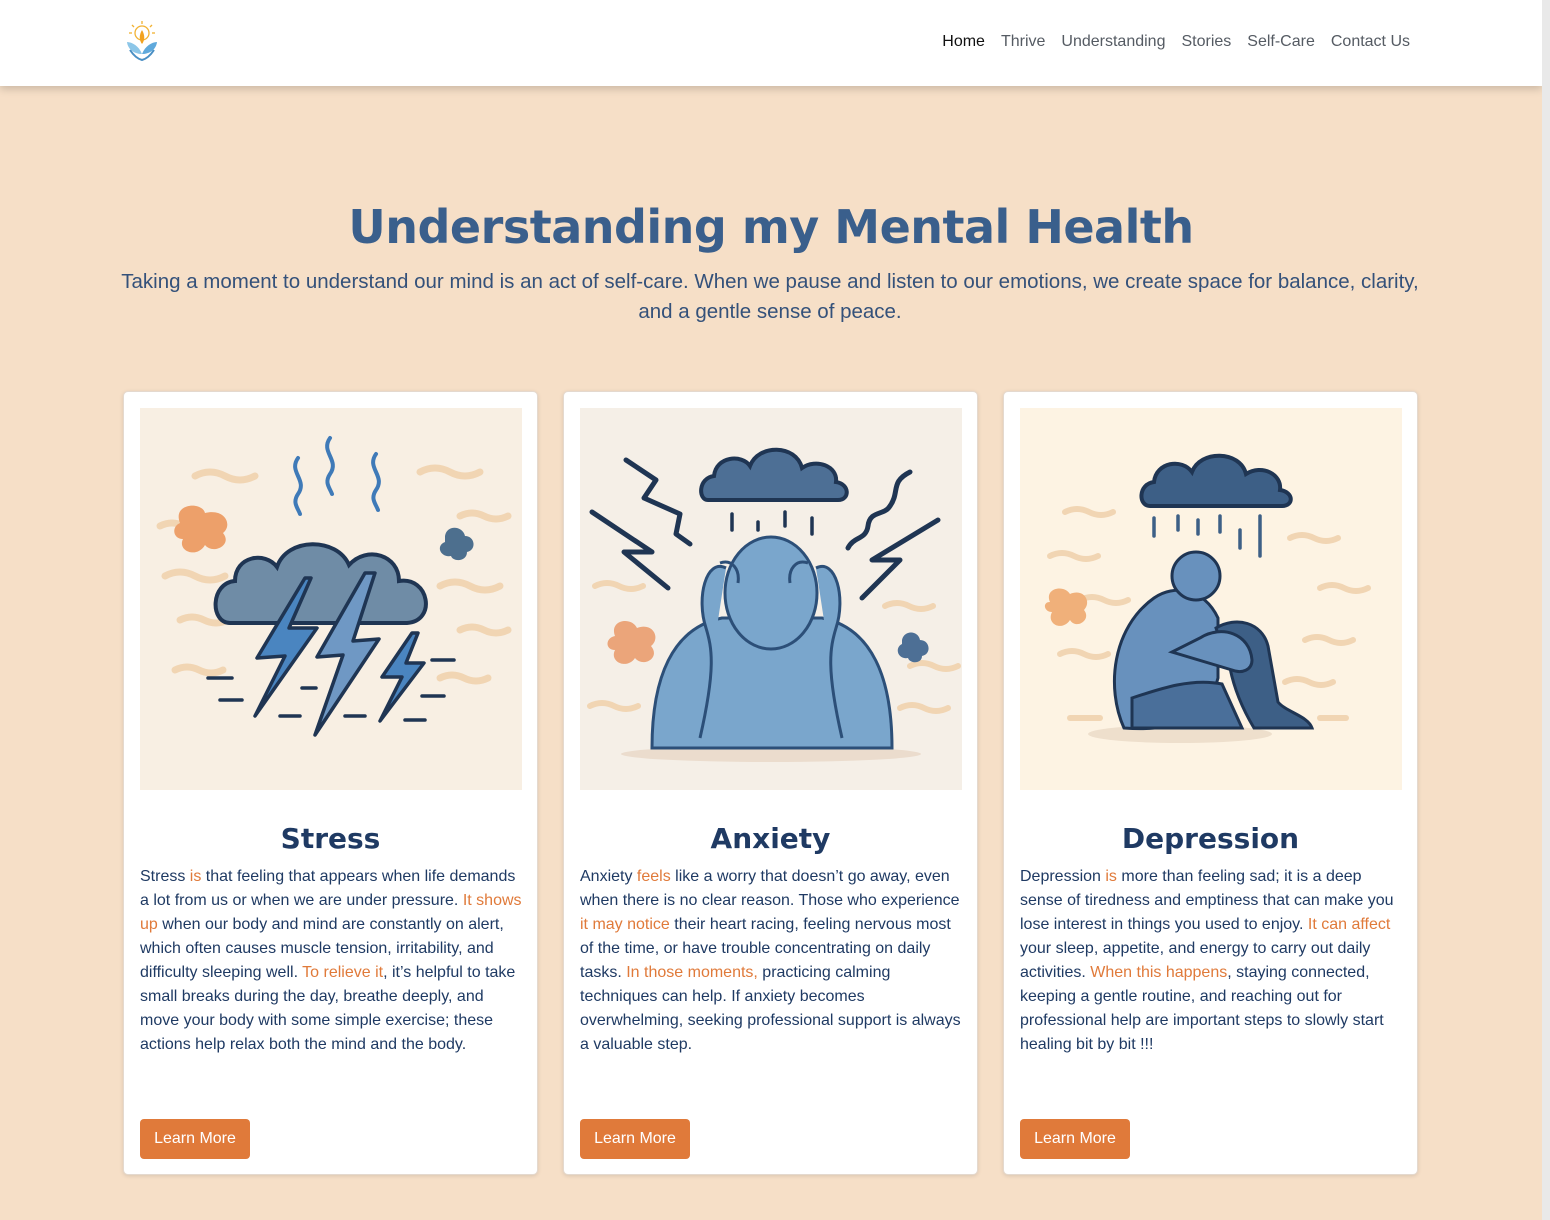 The height and width of the screenshot is (1220, 1550). Describe the element at coordinates (625, 924) in the screenshot. I see `highlight-text: it may notice` at that location.